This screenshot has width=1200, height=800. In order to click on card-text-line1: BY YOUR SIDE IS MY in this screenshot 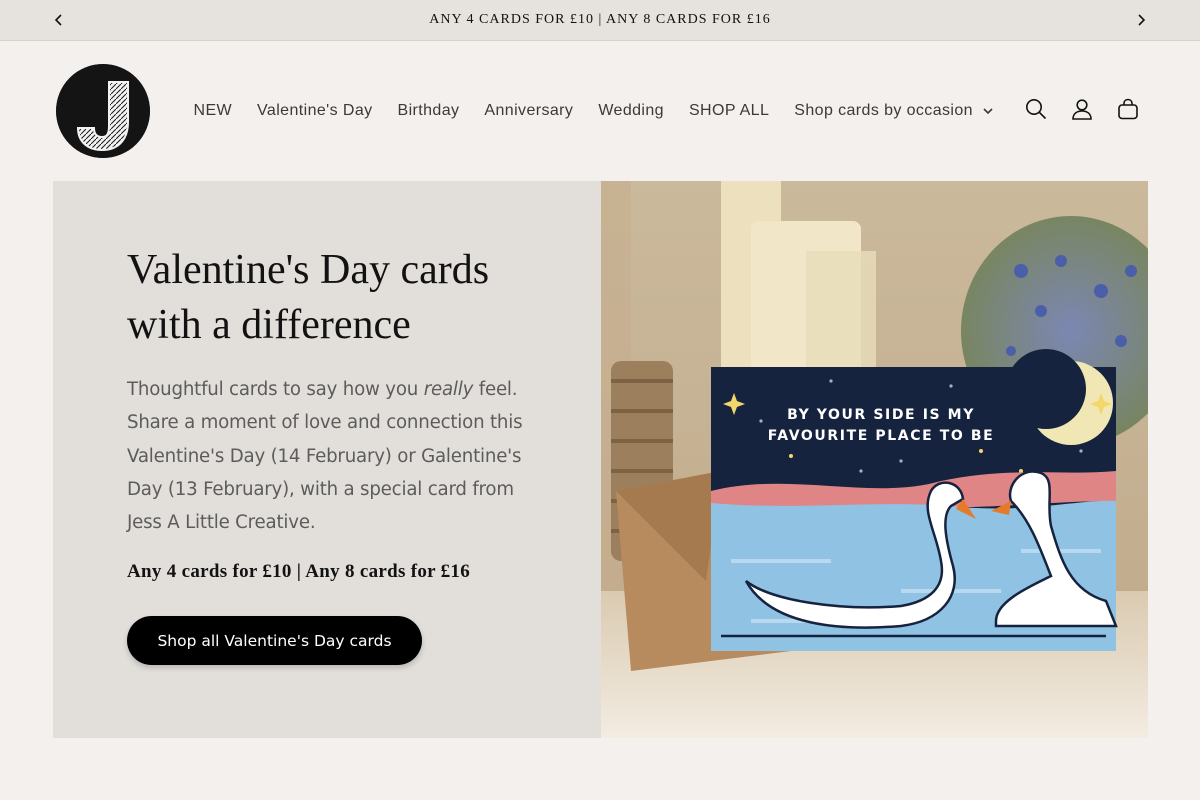, I will do `click(881, 415)`.